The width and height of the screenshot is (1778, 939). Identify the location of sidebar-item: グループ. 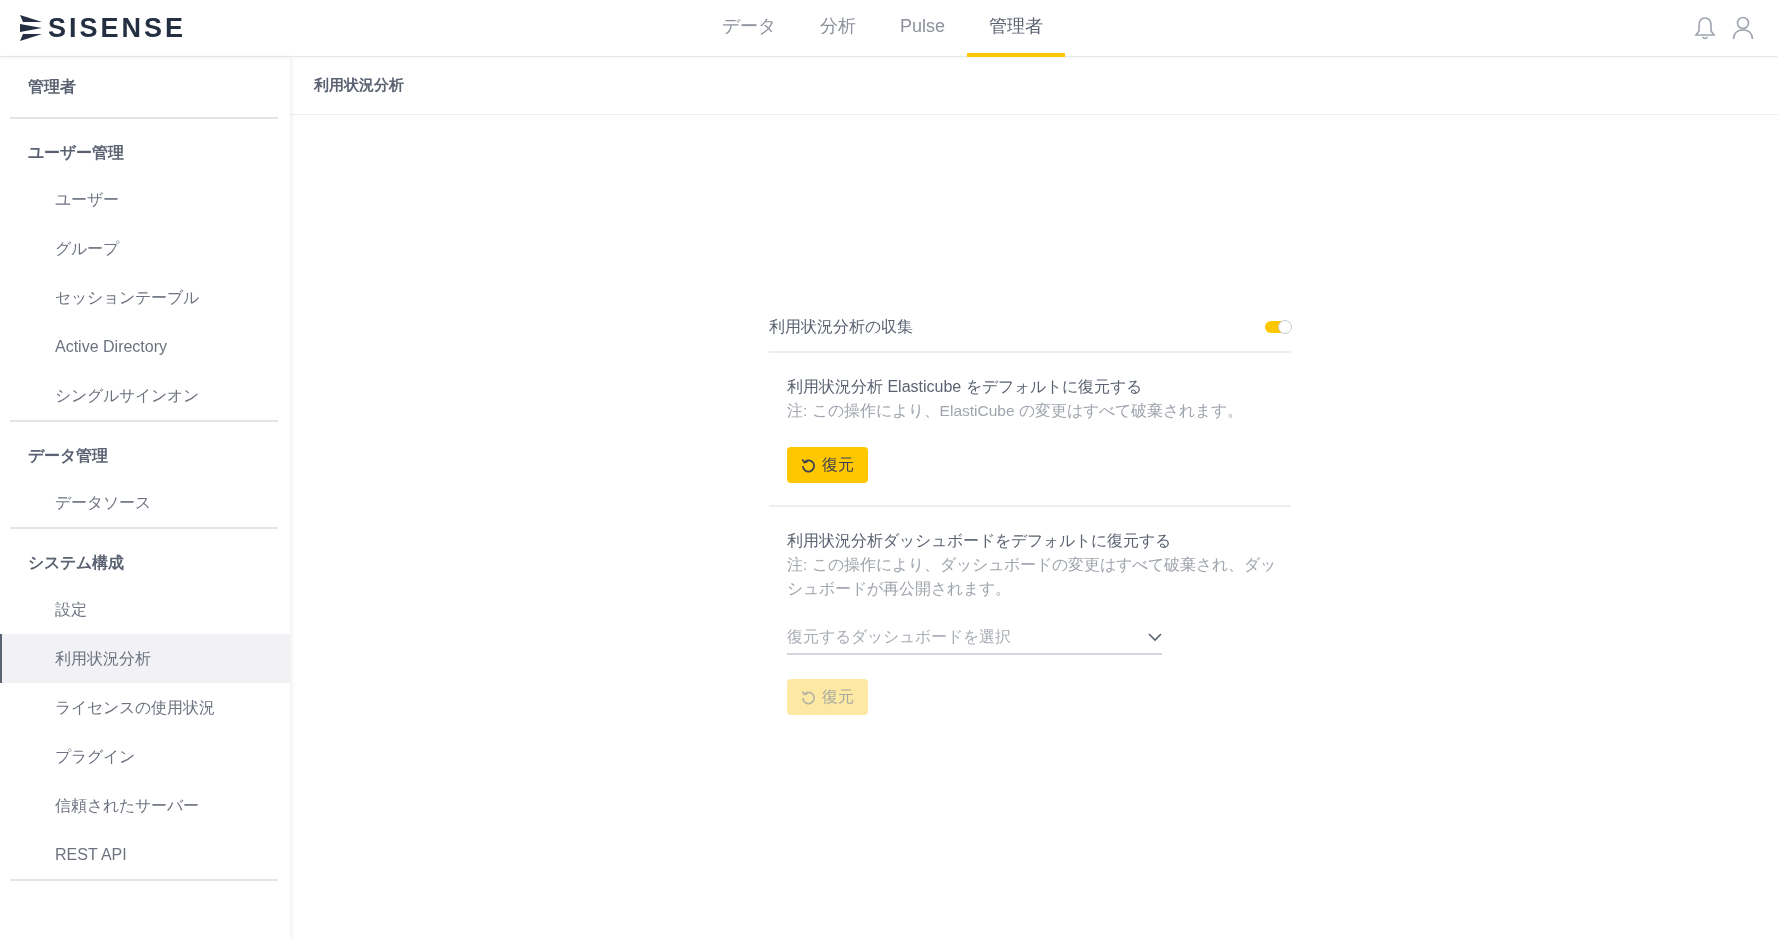
(145, 248).